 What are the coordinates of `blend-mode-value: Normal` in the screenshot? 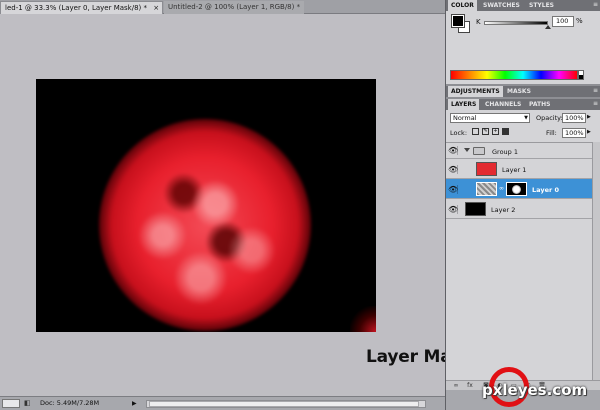 It's located at (465, 118).